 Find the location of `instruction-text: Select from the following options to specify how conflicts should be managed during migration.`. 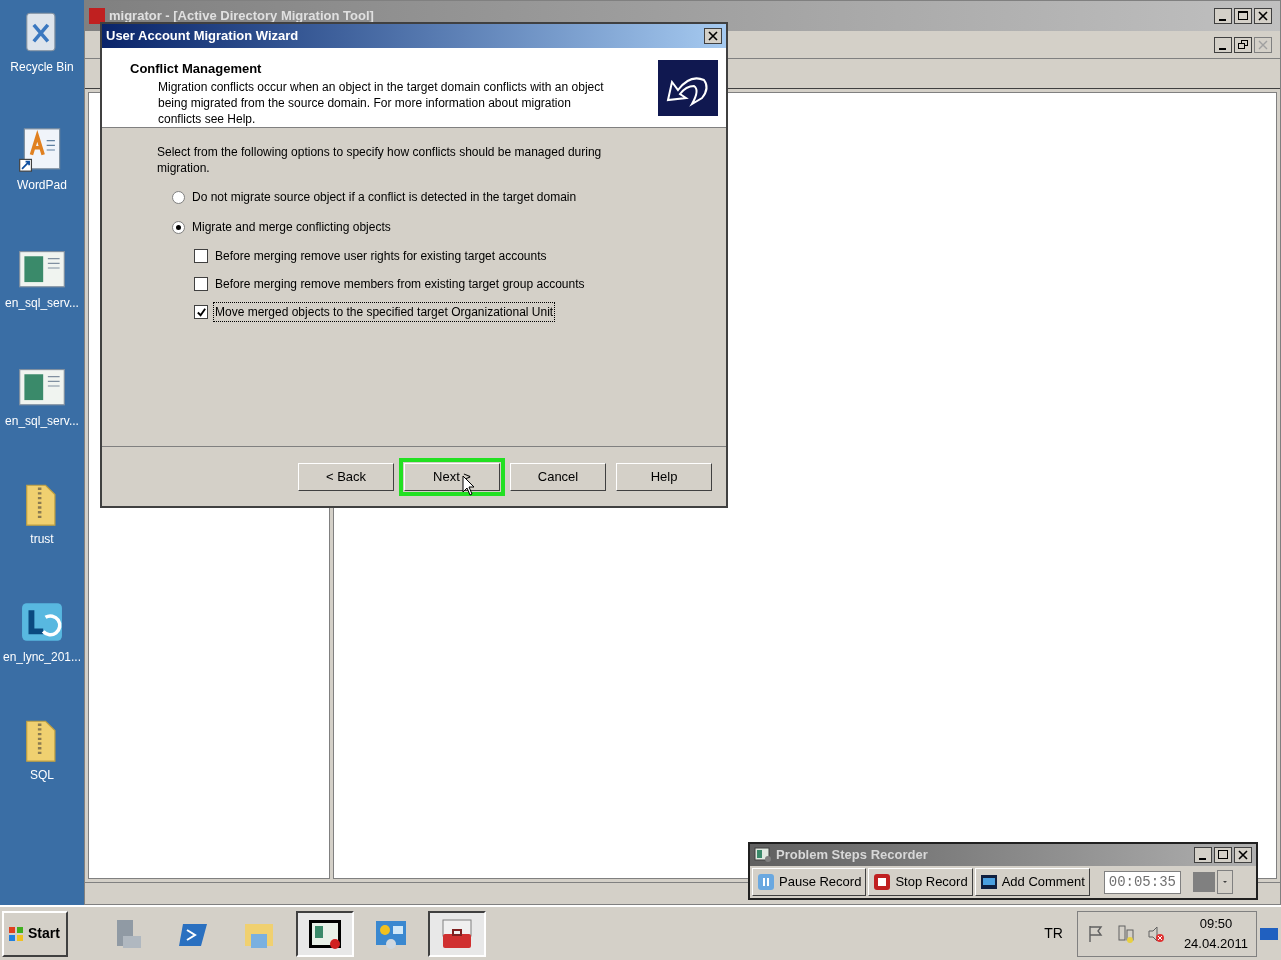

instruction-text: Select from the following options to specify how conflicts should be managed during migration. is located at coordinates (380, 160).